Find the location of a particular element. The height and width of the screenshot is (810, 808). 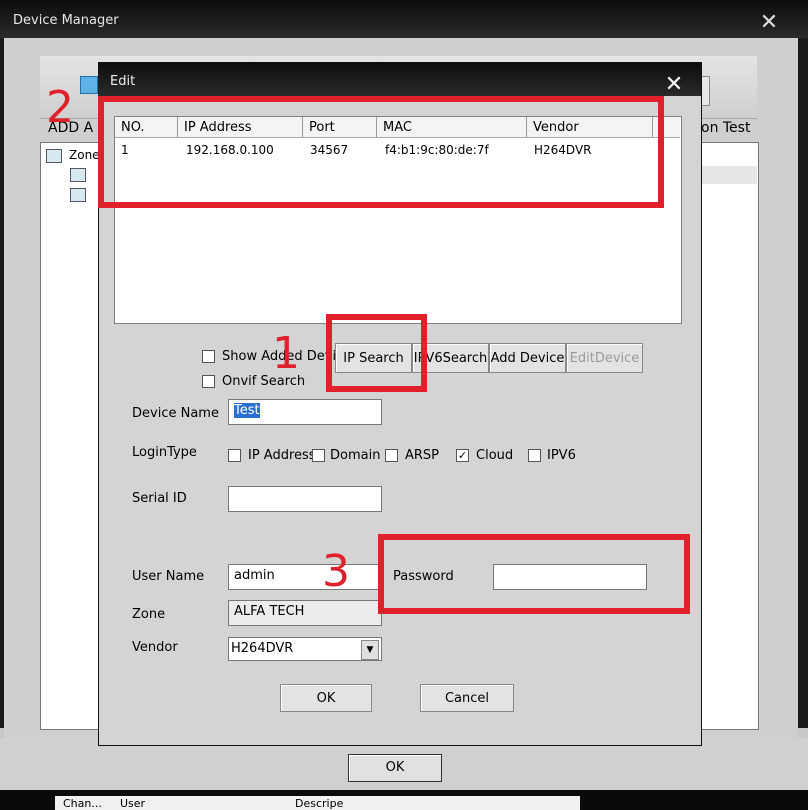

vendor-select-value: H264DVR is located at coordinates (262, 648).